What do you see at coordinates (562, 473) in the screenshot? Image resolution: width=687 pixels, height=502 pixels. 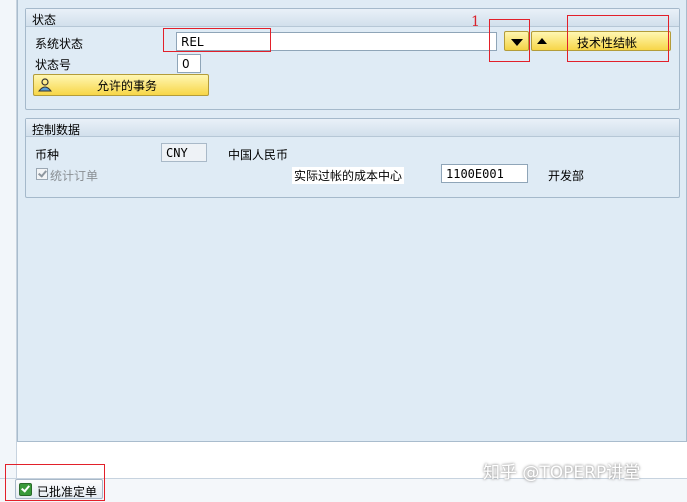 I see `watermark-text: 知乎 @TOPERP讲堂` at bounding box center [562, 473].